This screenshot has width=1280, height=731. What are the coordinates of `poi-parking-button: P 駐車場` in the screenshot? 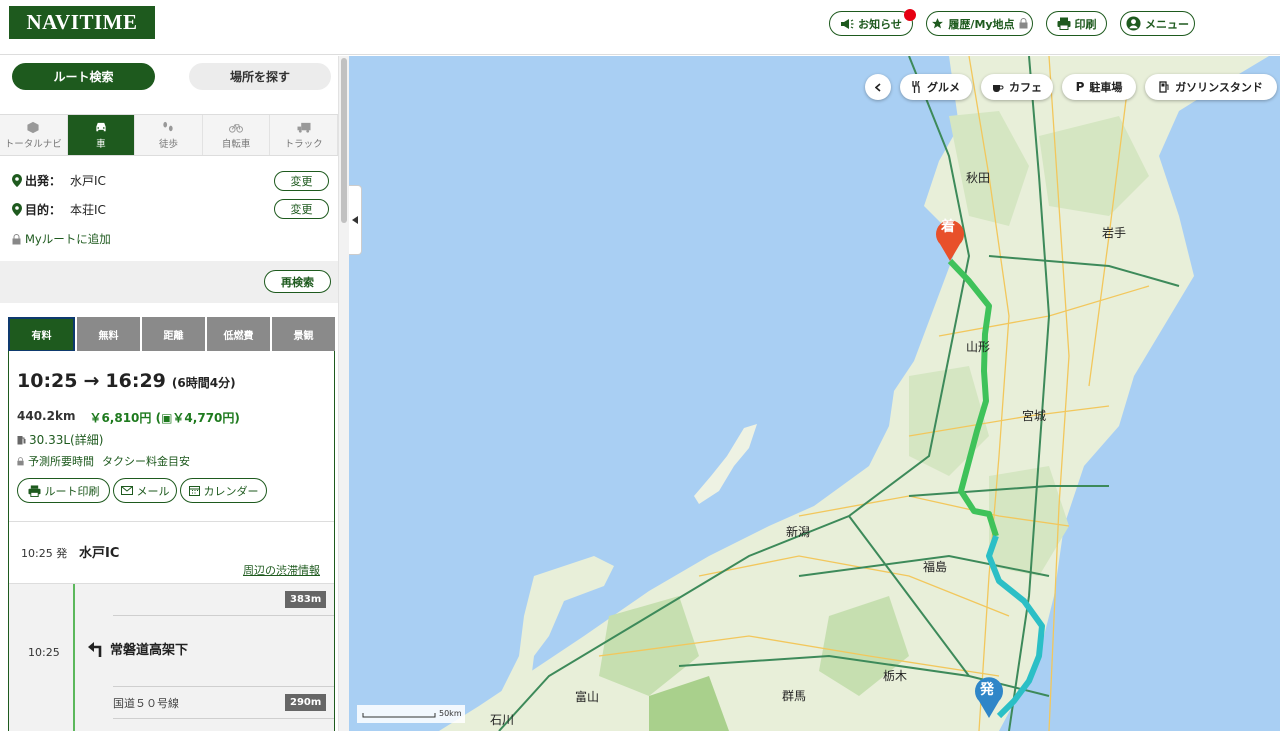 It's located at (1099, 87).